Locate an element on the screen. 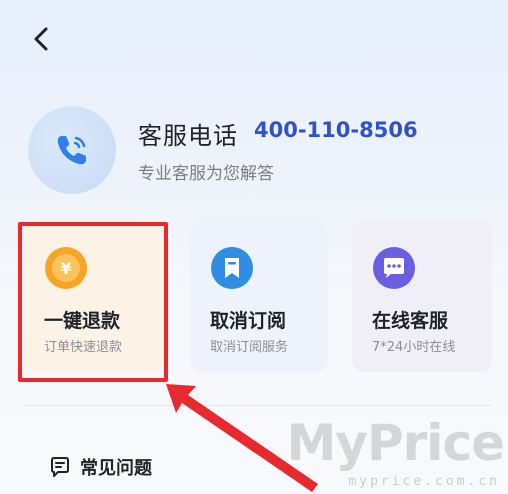  card-subtitle: 取消订阅服务 is located at coordinates (249, 347).